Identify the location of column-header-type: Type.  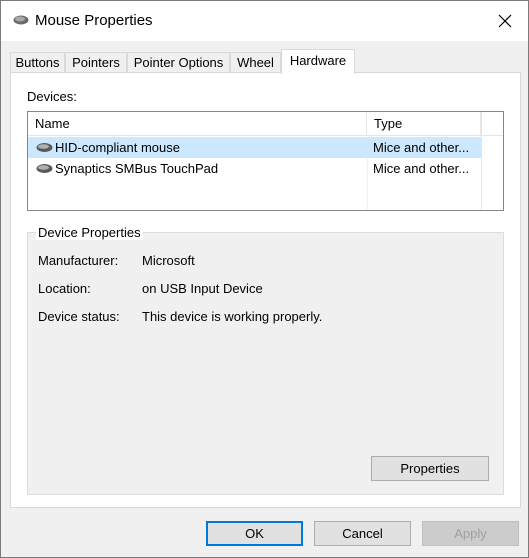
(424, 124).